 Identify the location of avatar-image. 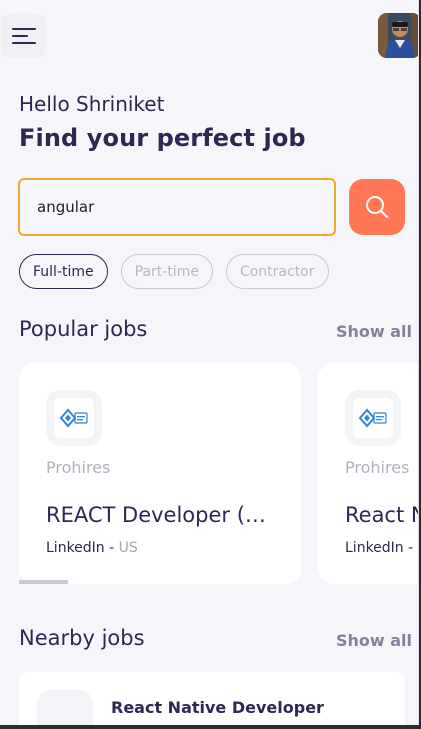
(398, 35).